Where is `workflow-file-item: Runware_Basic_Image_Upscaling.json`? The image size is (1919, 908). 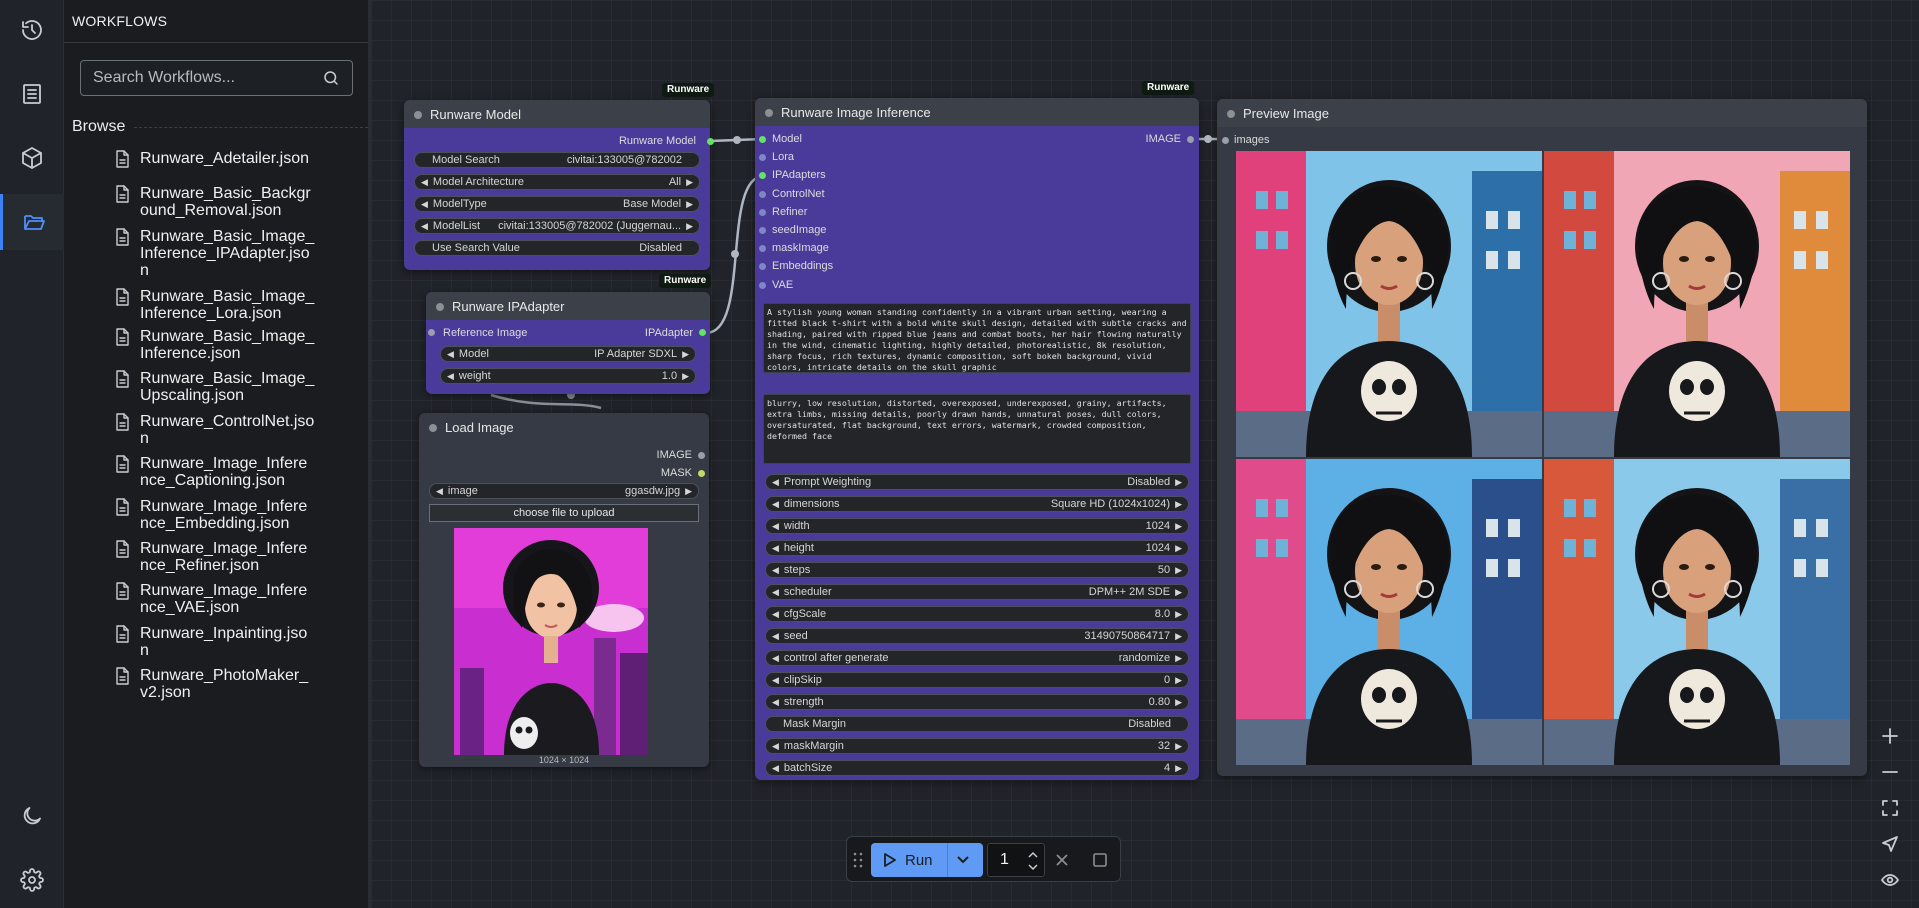
workflow-file-item: Runware_Basic_Image_Upscaling.json is located at coordinates (214, 387).